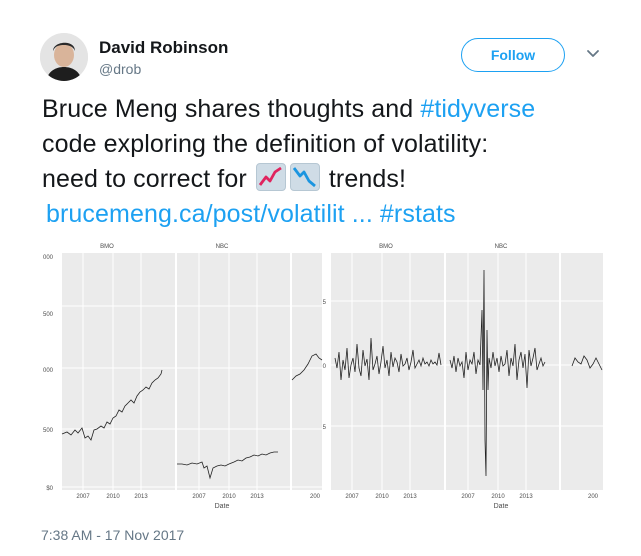  I want to click on user-name: David Robinson, so click(163, 48).